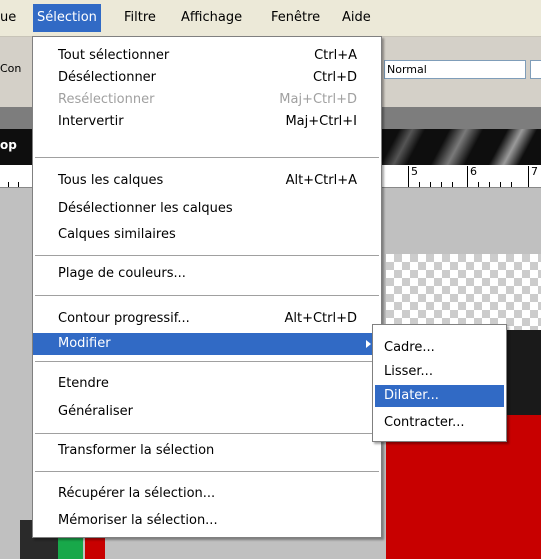 The height and width of the screenshot is (559, 541). What do you see at coordinates (11, 68) in the screenshot?
I see `options-cut-label: Con` at bounding box center [11, 68].